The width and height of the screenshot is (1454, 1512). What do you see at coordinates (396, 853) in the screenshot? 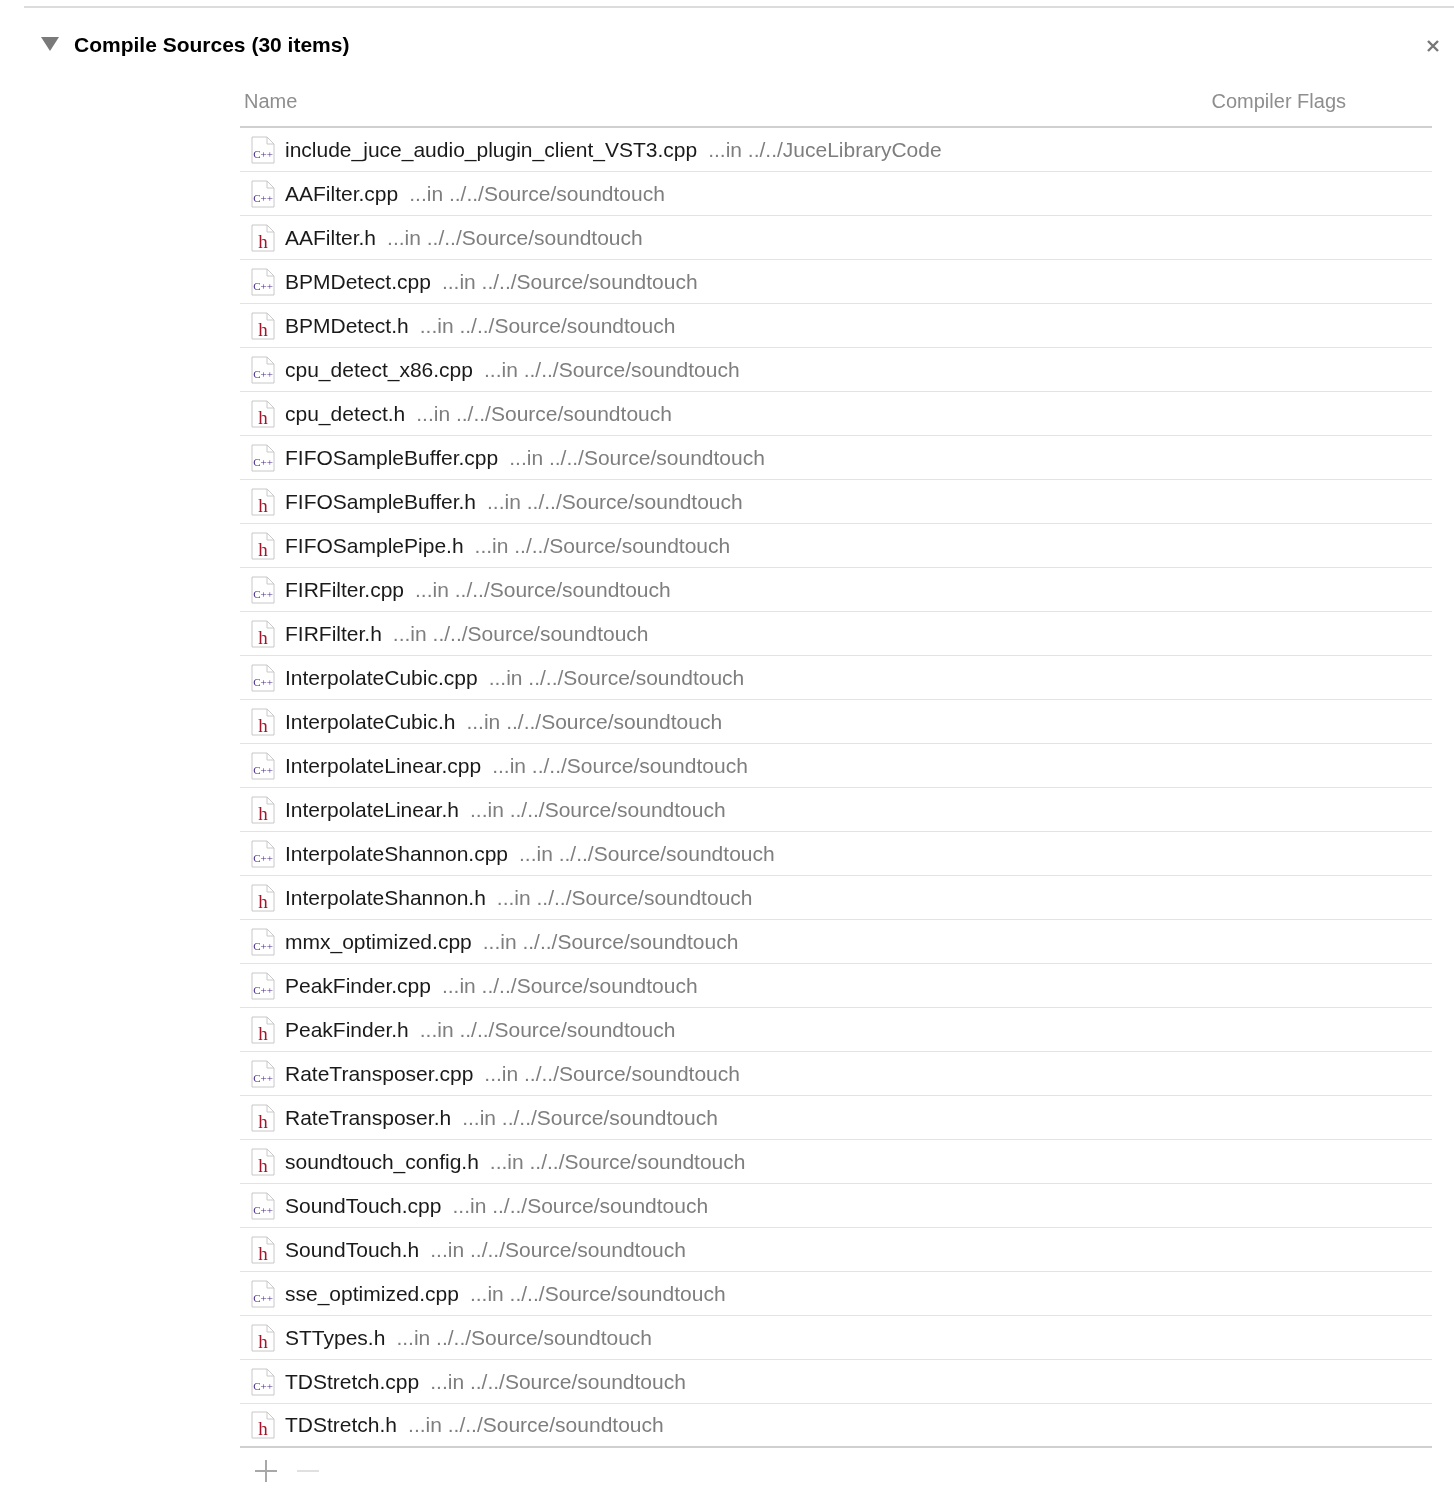
I see `file-name: InterpolateShannon.cpp` at bounding box center [396, 853].